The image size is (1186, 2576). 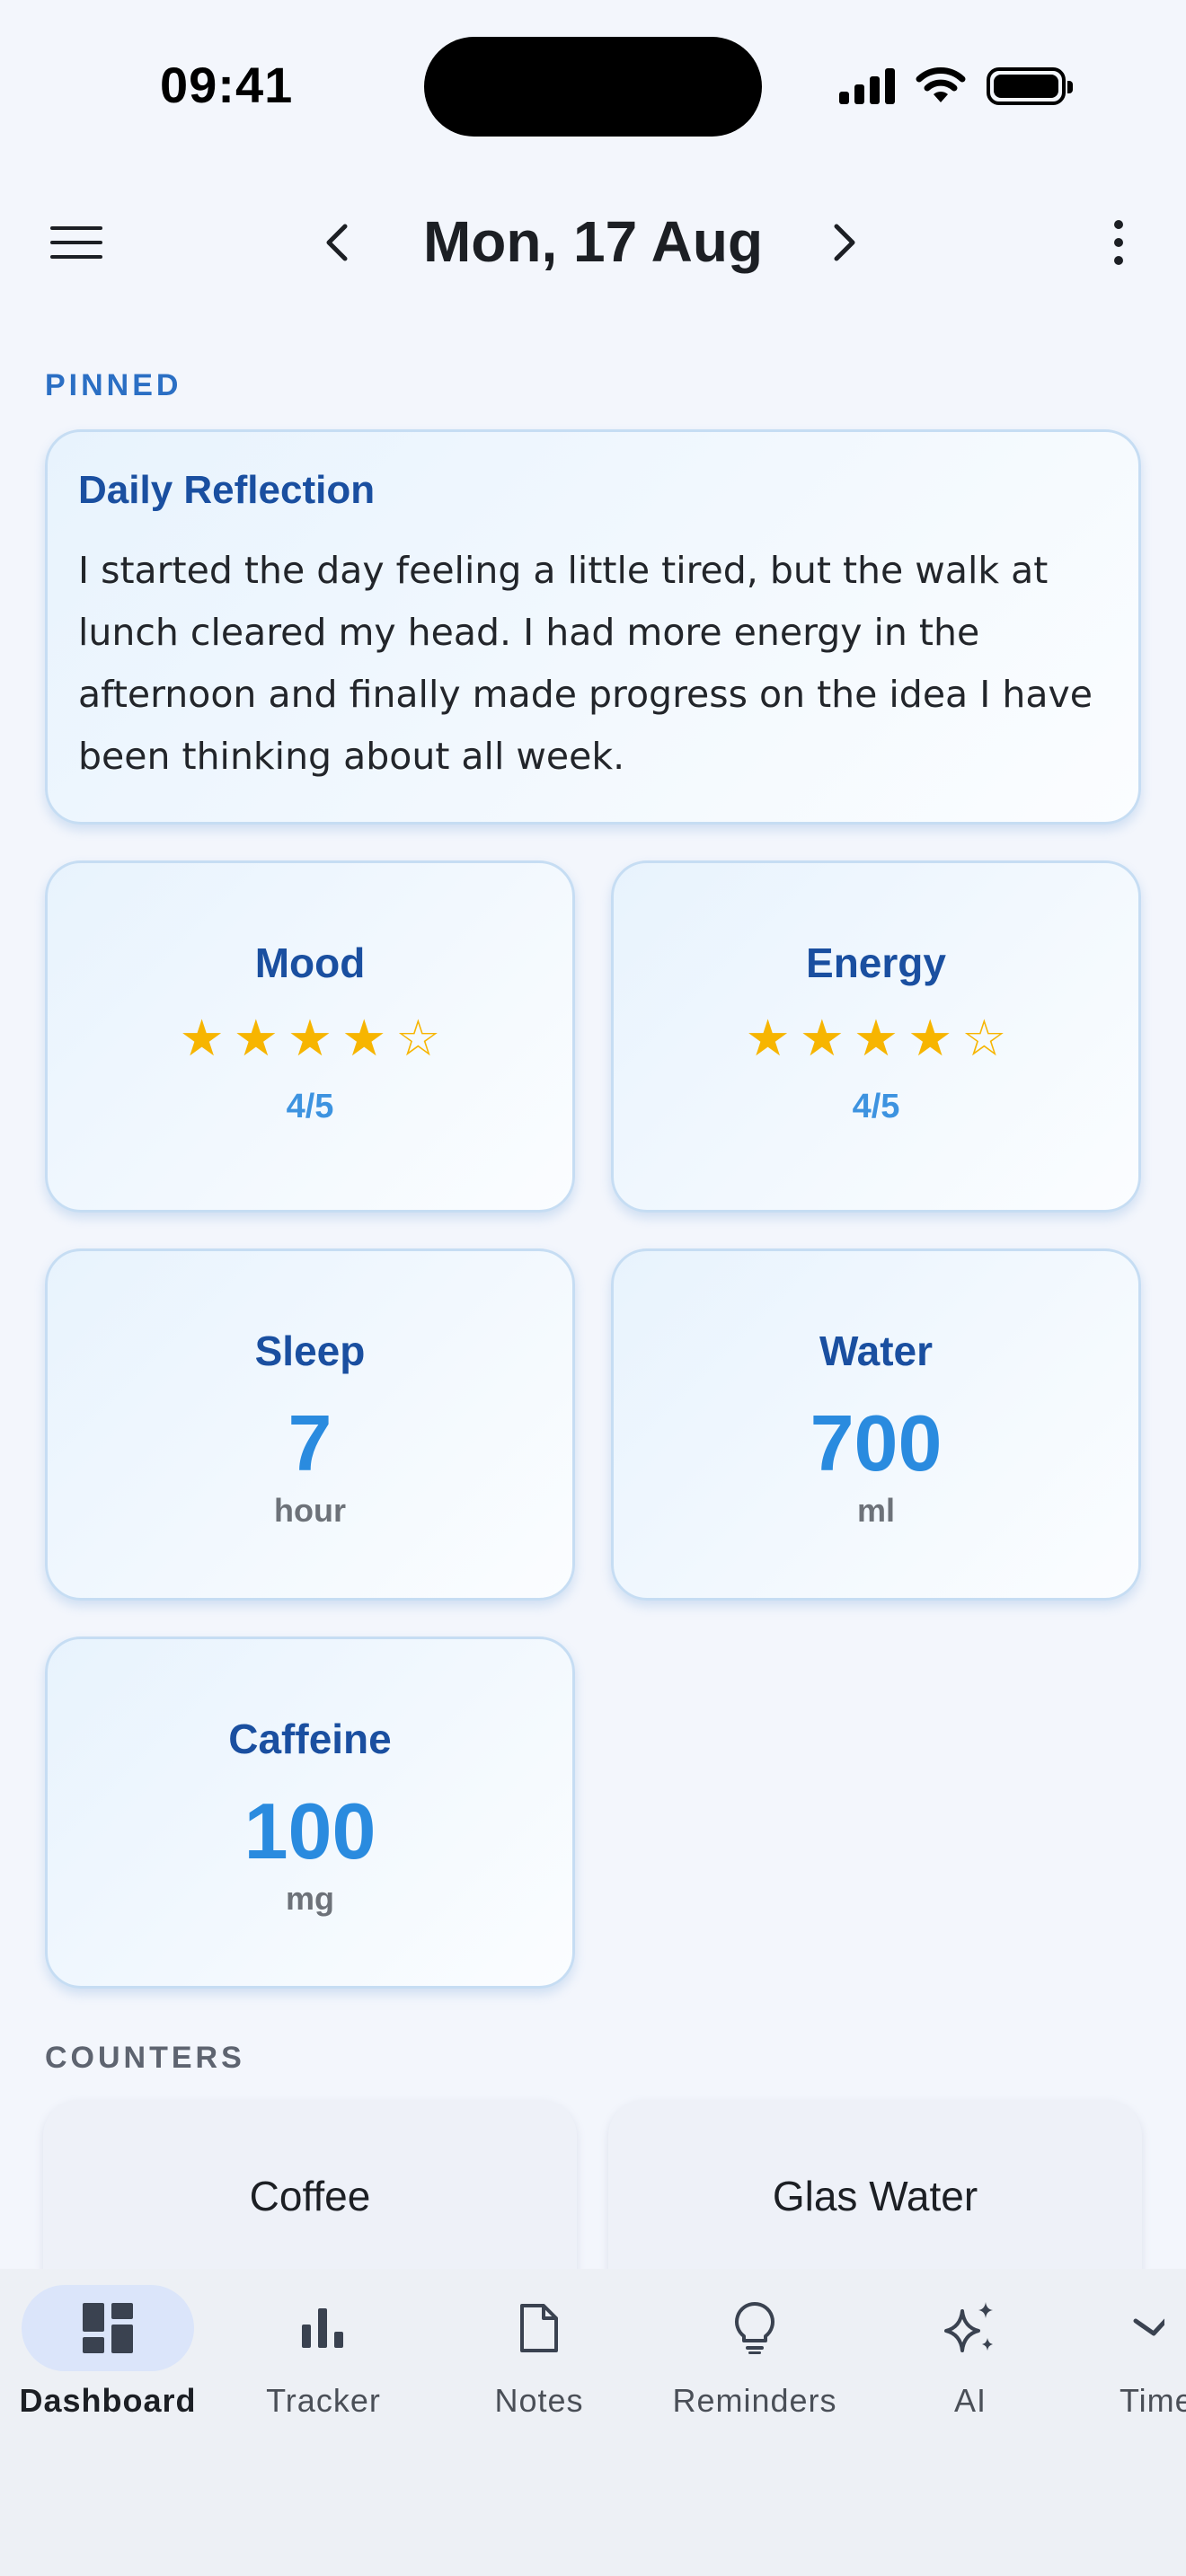 What do you see at coordinates (227, 490) in the screenshot?
I see `reflection-title: Daily Reflection` at bounding box center [227, 490].